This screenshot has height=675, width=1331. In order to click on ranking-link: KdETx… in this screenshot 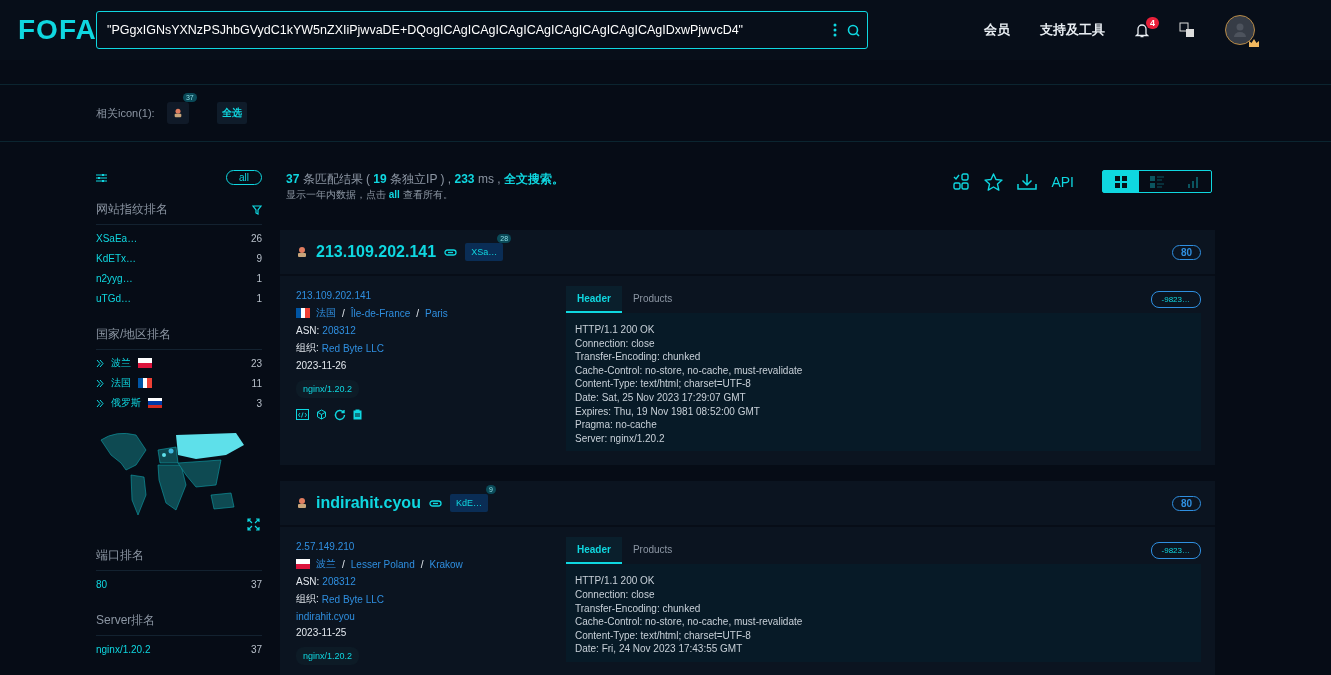, I will do `click(116, 258)`.